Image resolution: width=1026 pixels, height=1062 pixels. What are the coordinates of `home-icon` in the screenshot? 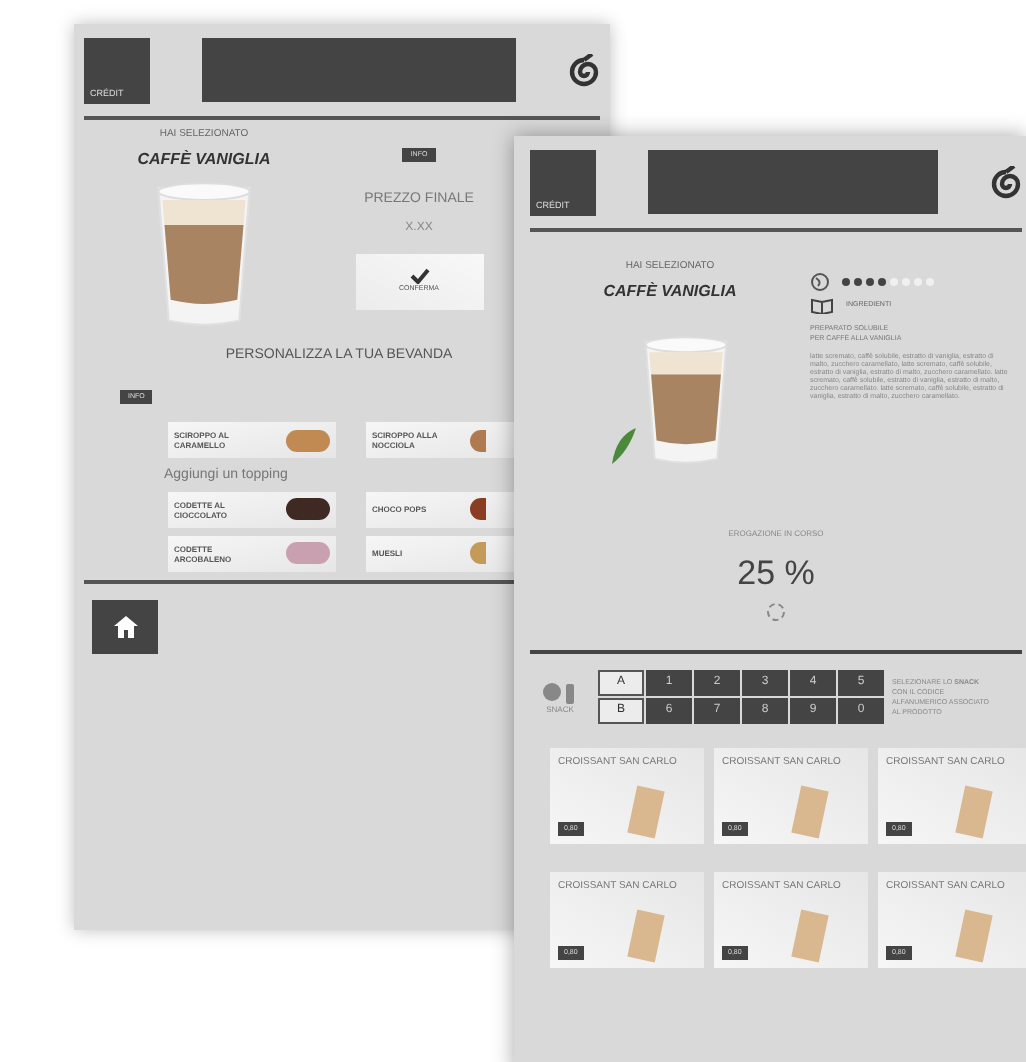 It's located at (125, 626).